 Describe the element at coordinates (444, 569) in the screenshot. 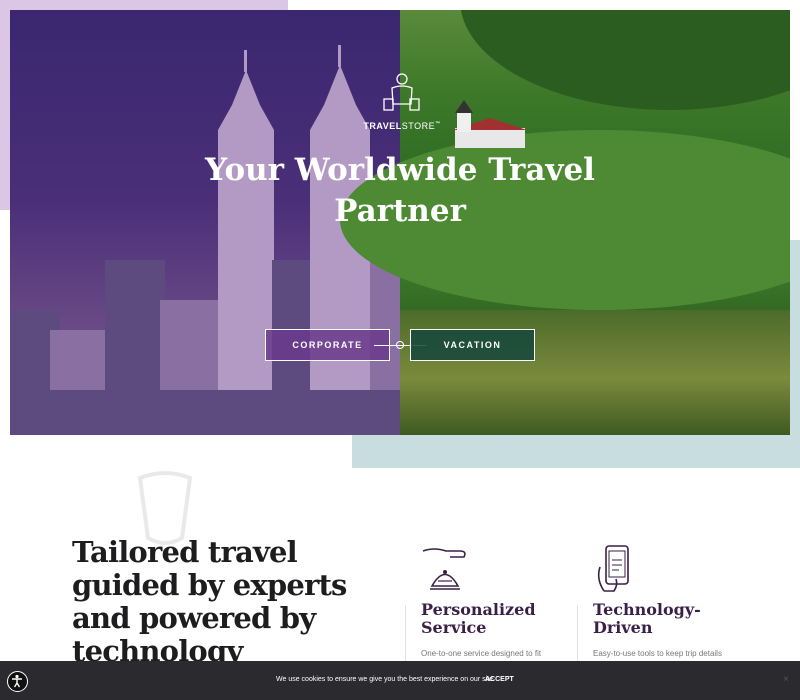

I see `concierge-bell-icon` at that location.